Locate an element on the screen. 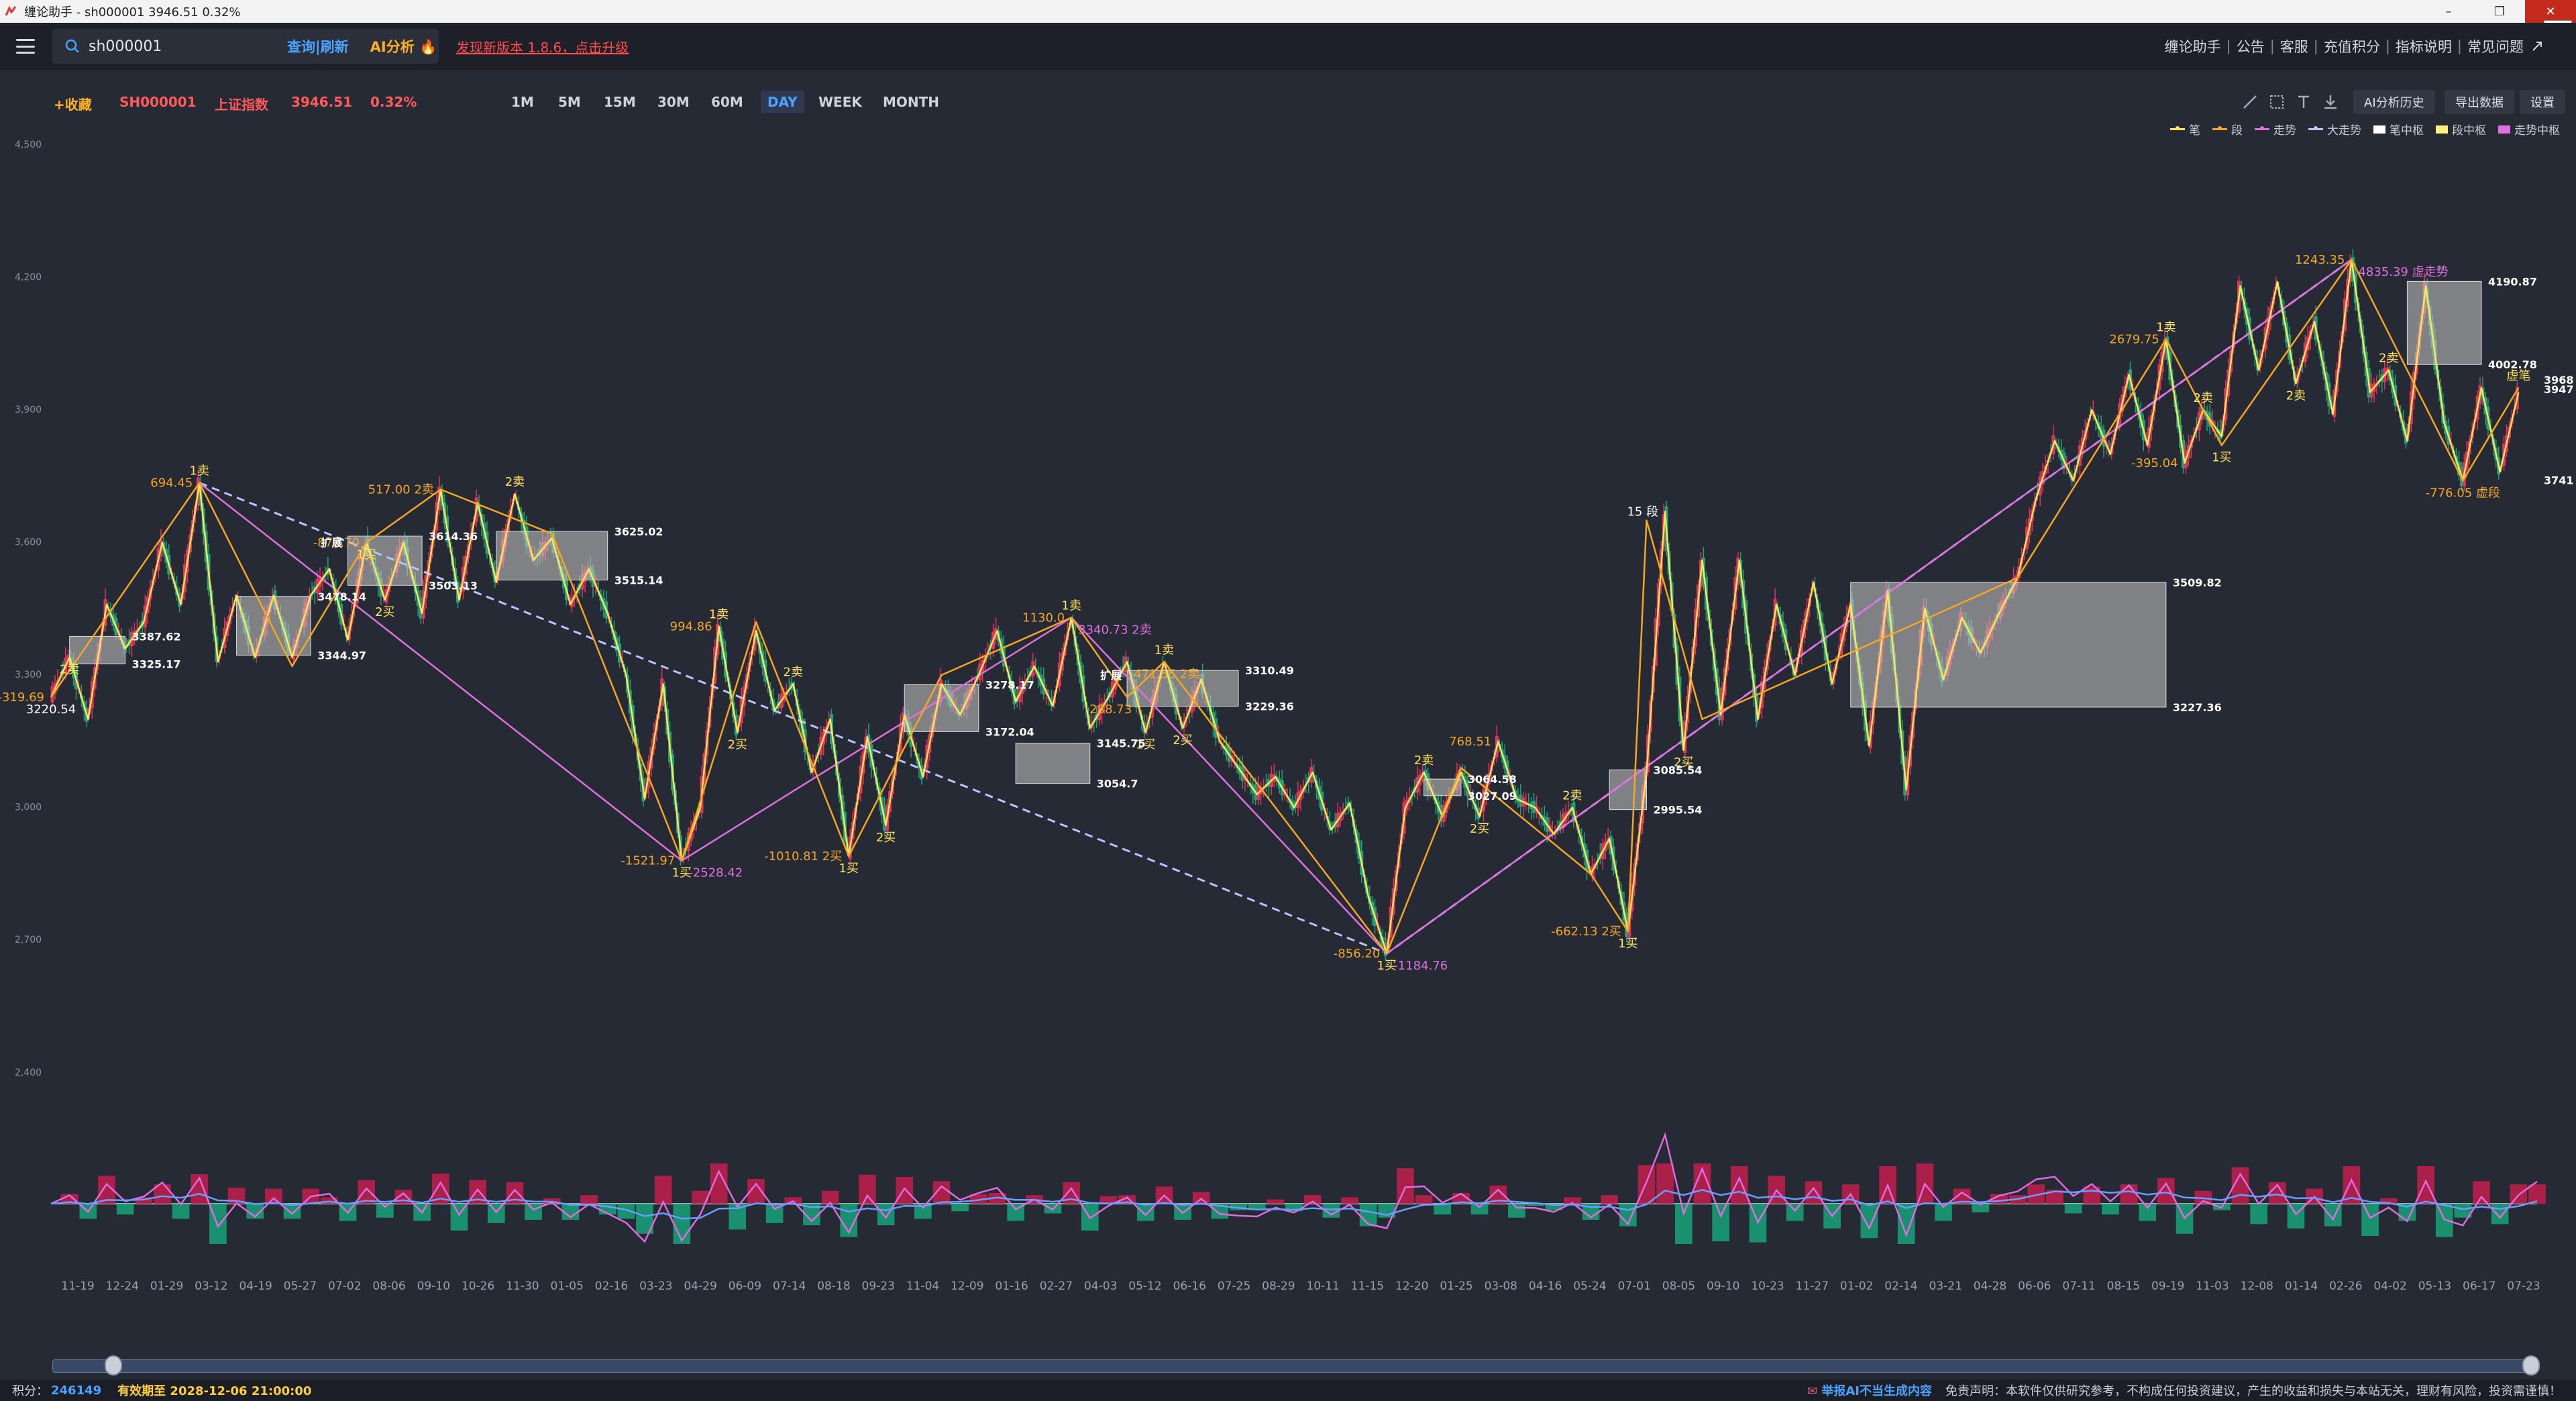  scroll-track is located at coordinates (1293, 1366).